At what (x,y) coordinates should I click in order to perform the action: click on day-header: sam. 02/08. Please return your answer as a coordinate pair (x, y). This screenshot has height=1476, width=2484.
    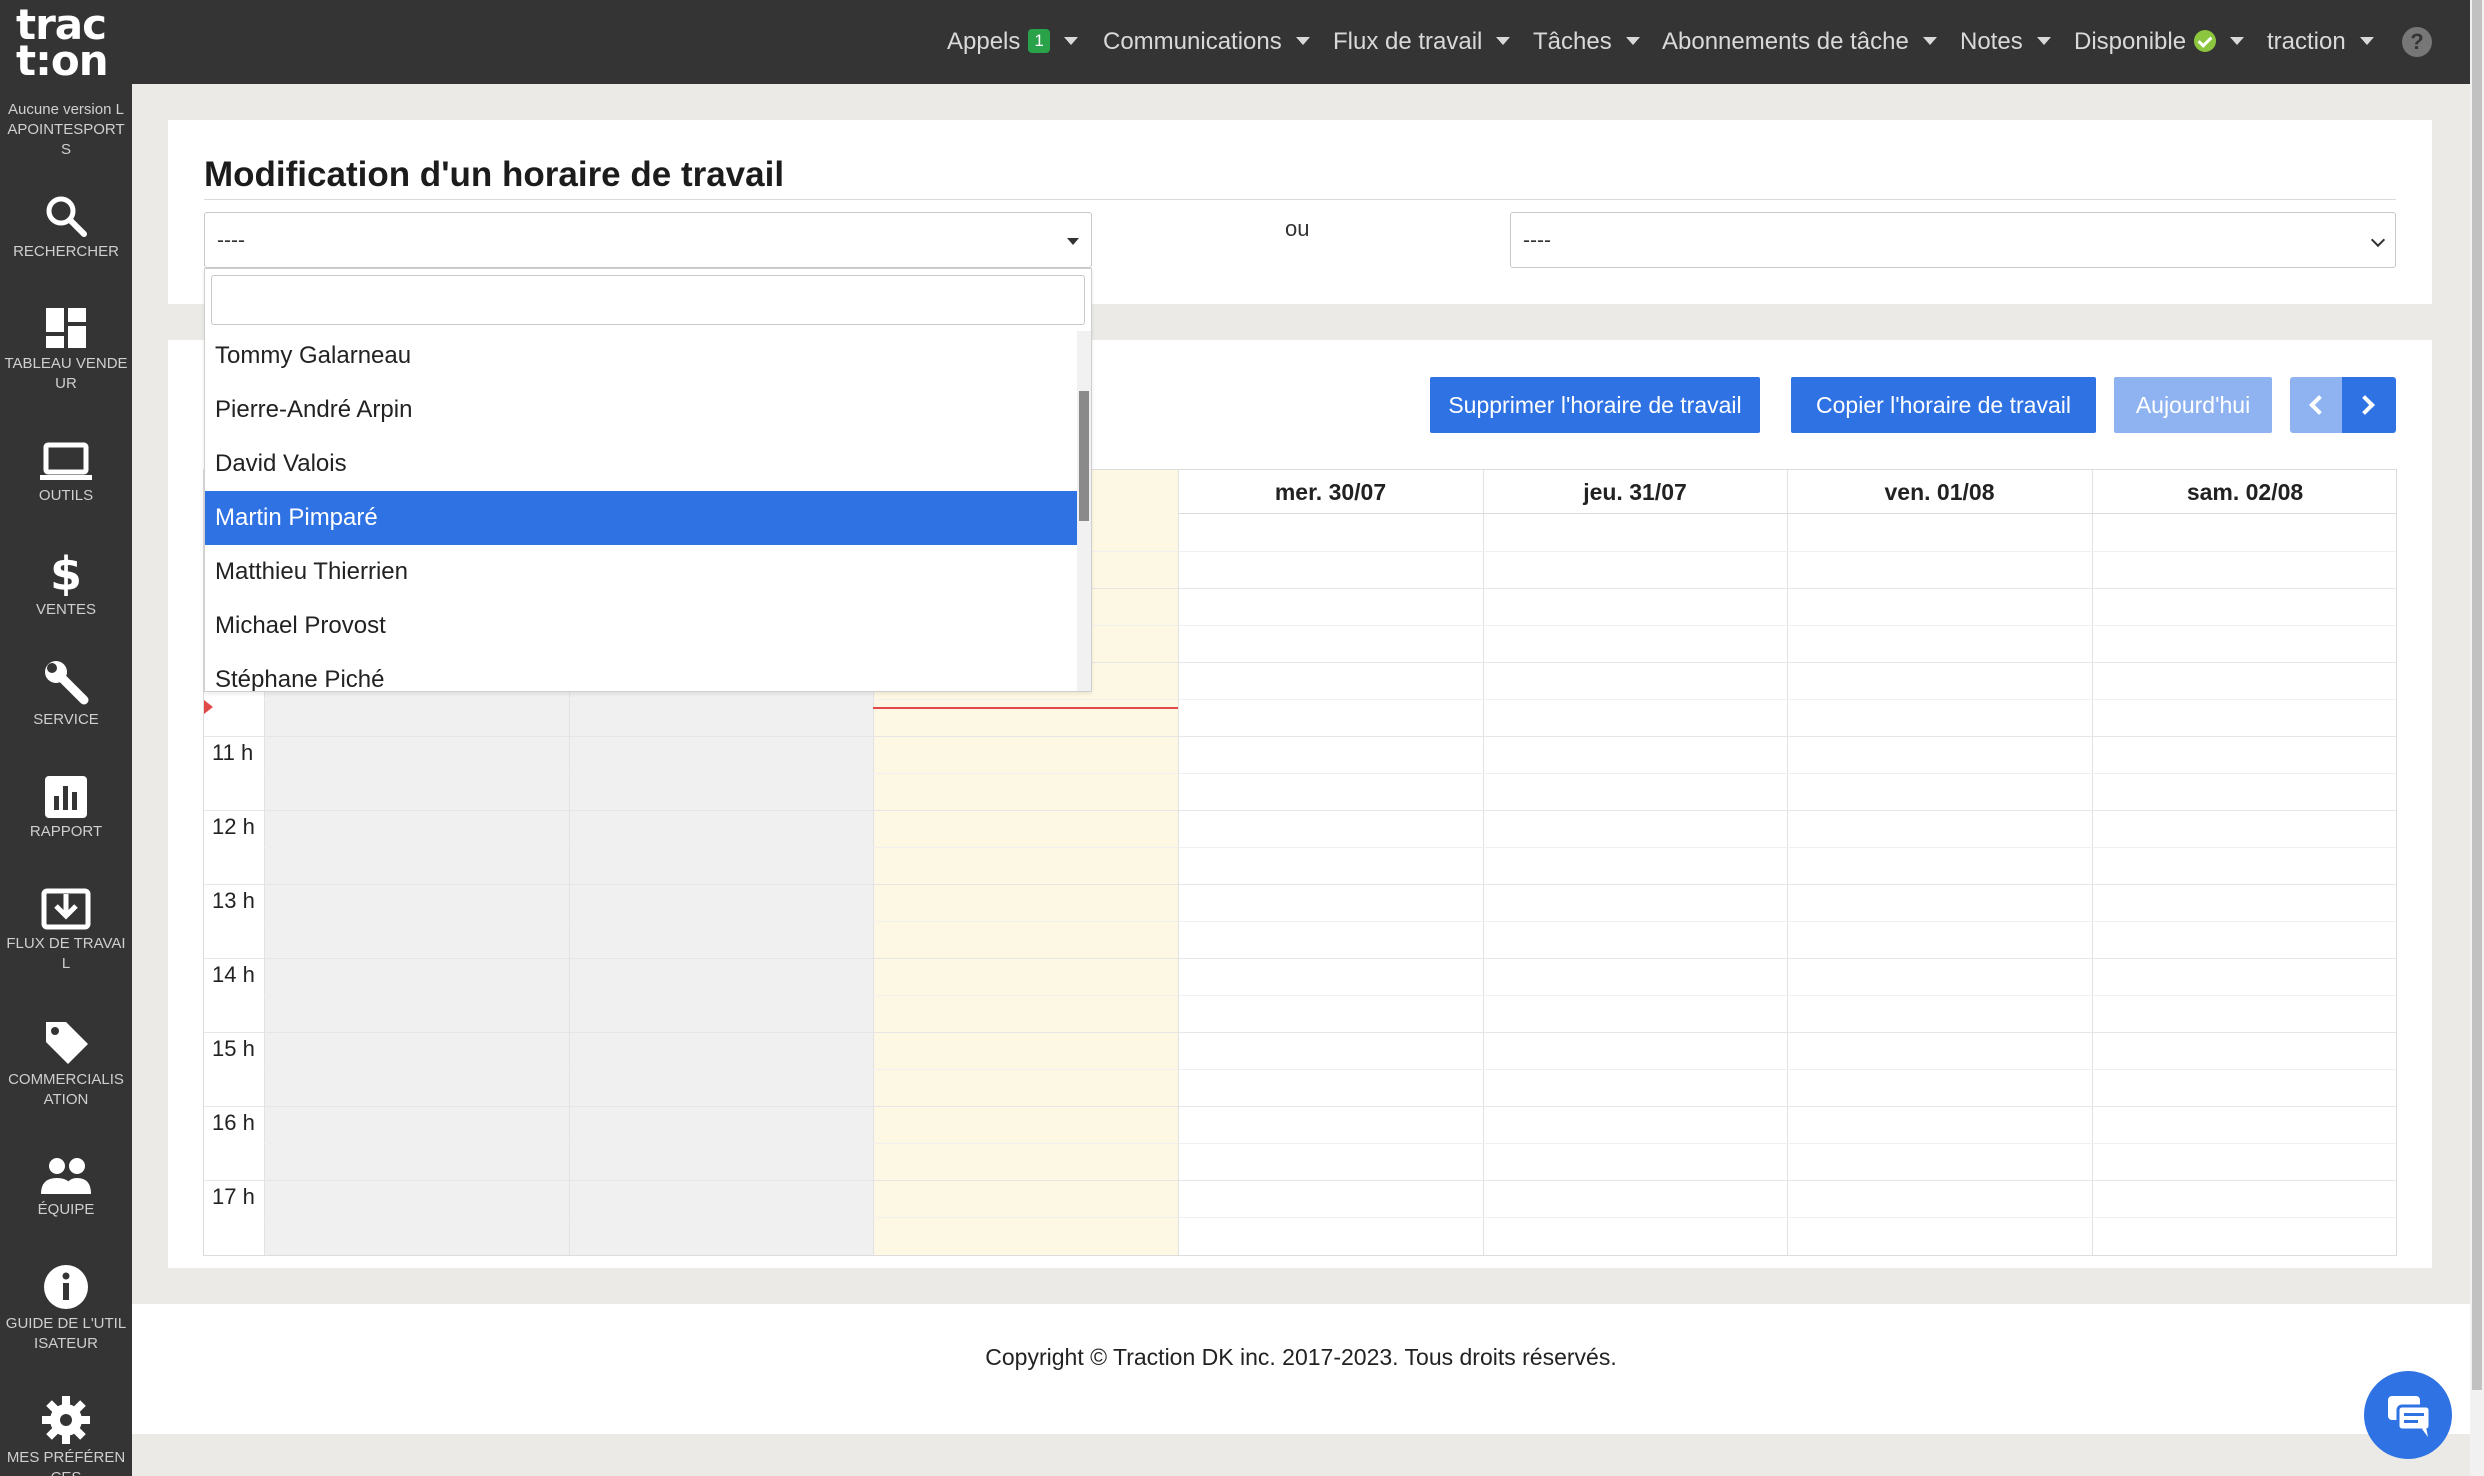
    Looking at the image, I should click on (2244, 492).